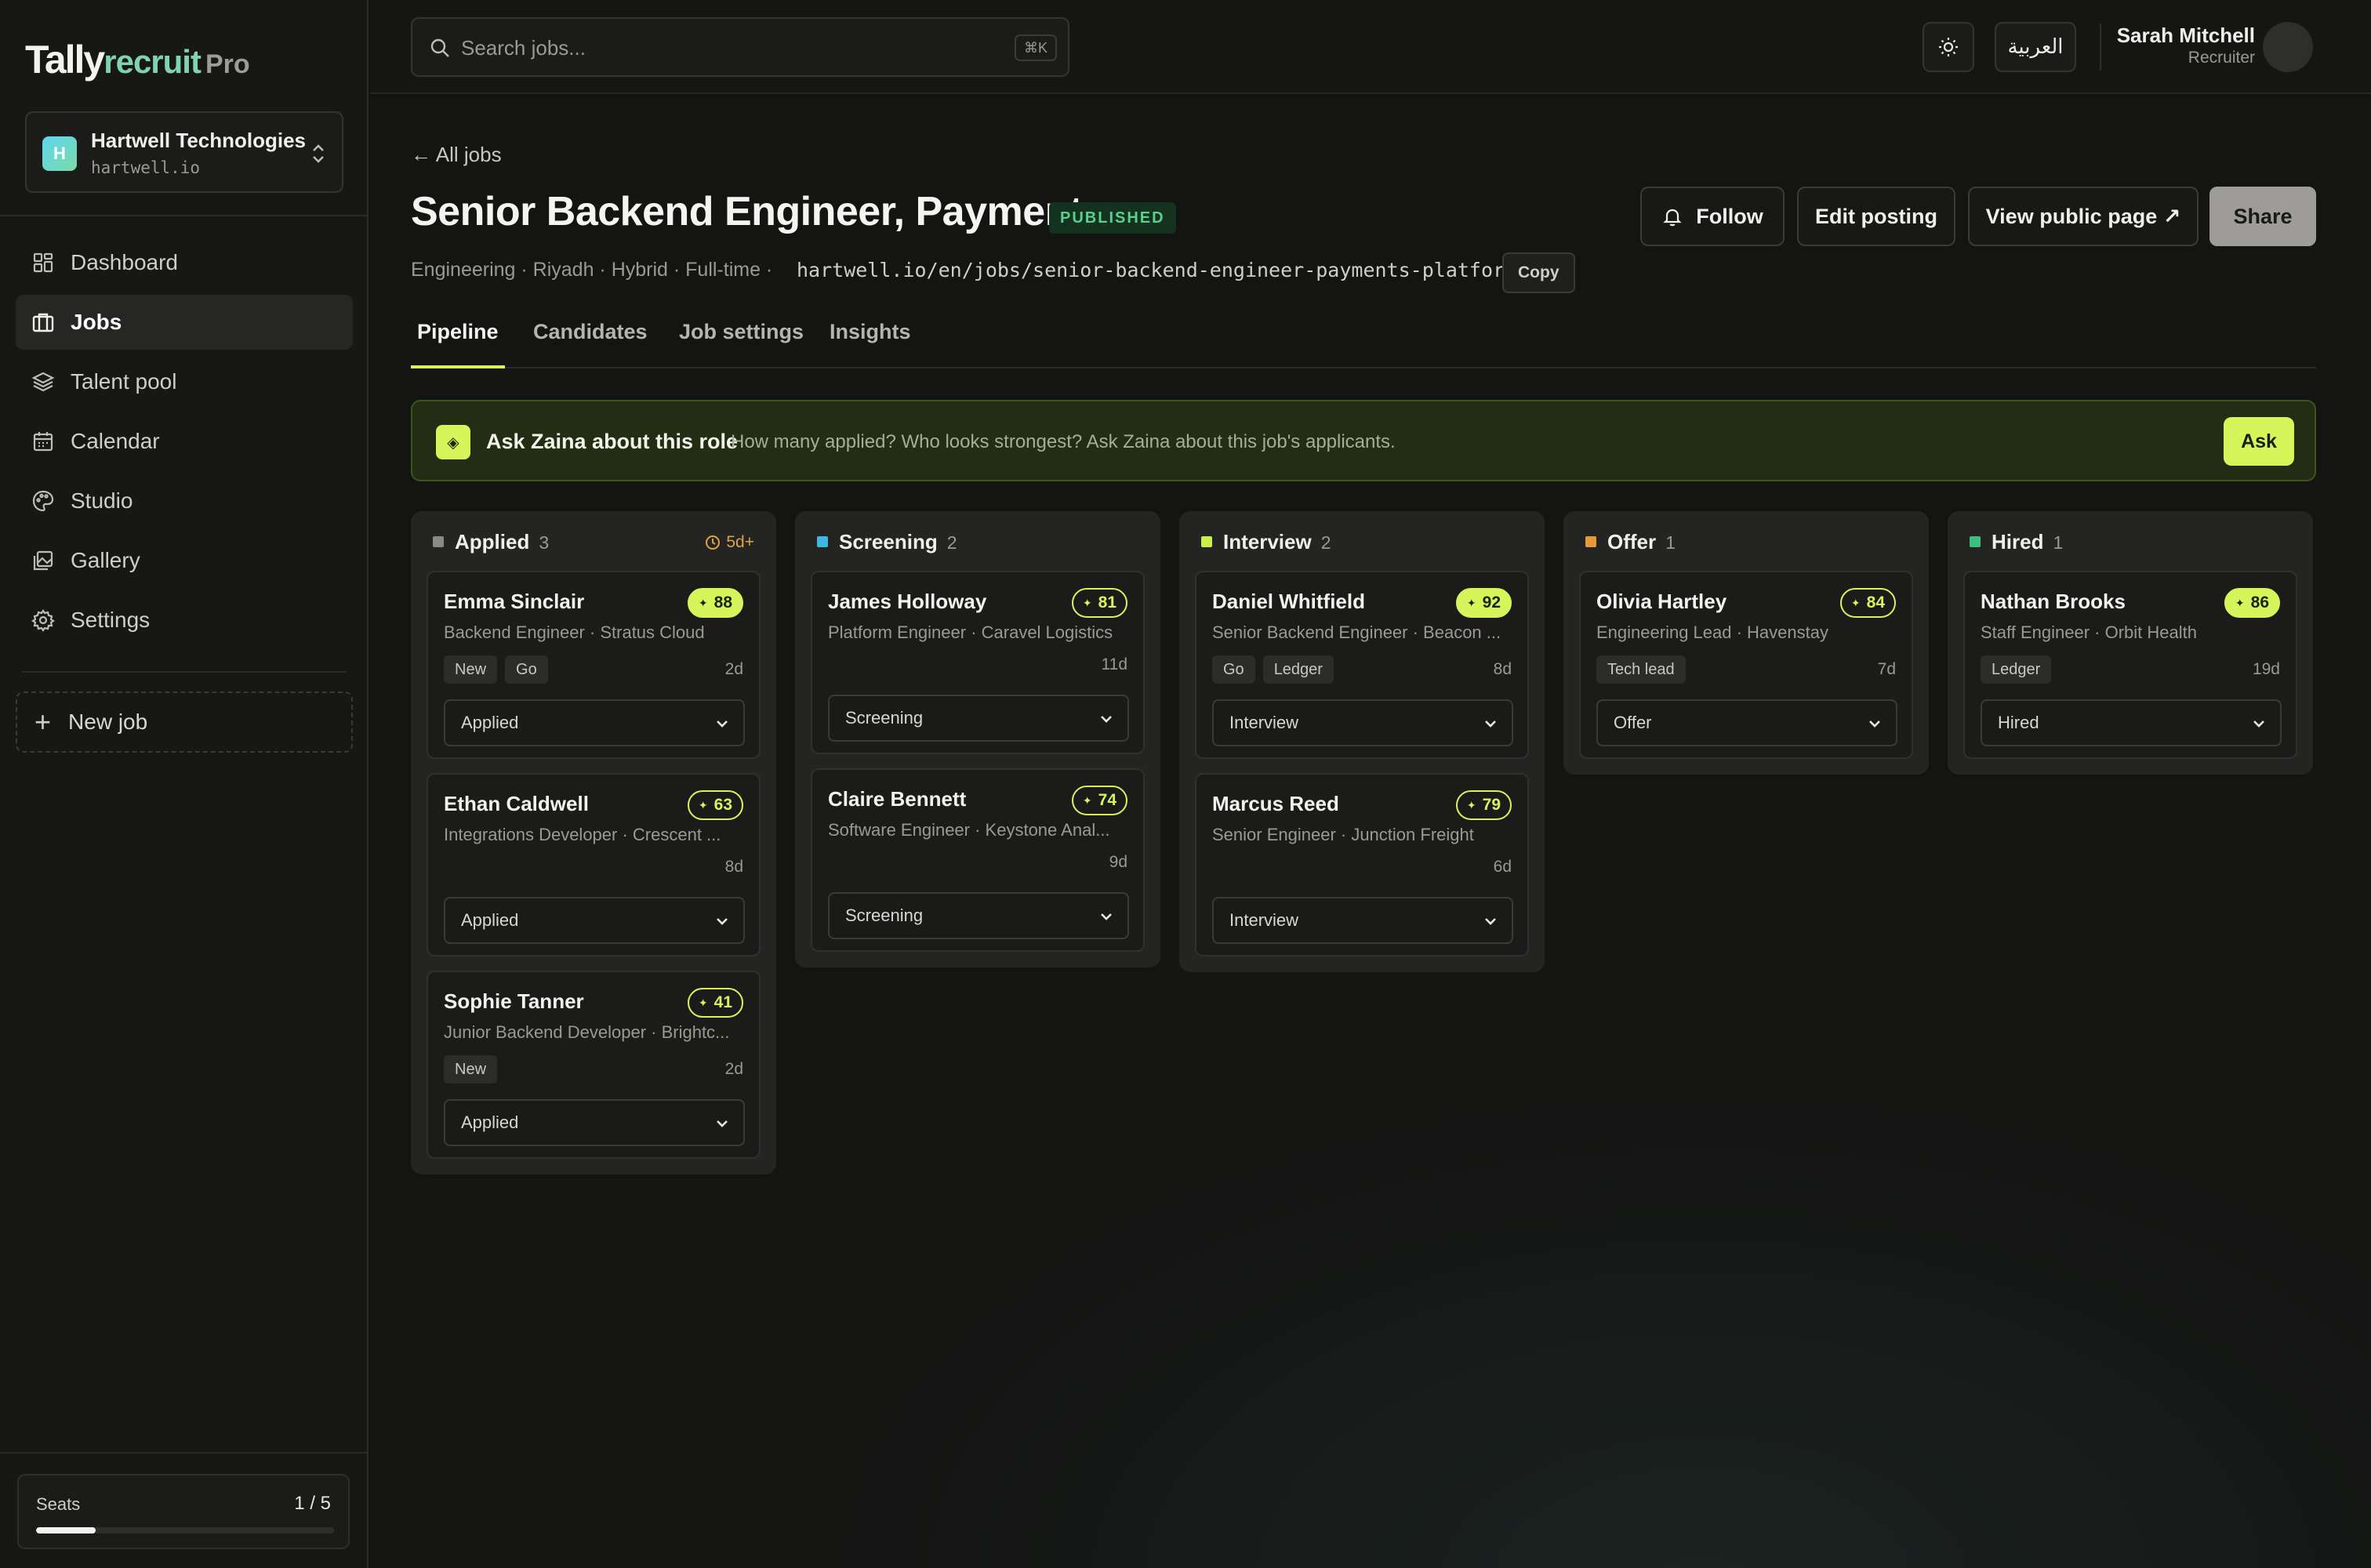  What do you see at coordinates (2288, 47) in the screenshot?
I see `avatar` at bounding box center [2288, 47].